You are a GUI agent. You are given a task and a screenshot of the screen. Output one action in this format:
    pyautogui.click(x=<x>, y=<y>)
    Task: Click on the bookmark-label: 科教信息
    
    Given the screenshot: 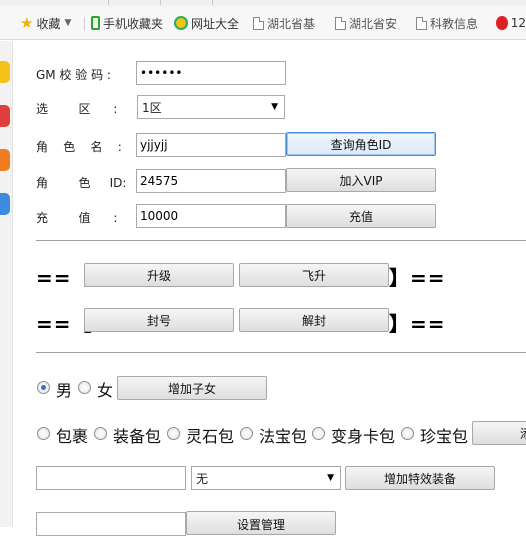 What is the action you would take?
    pyautogui.click(x=454, y=23)
    